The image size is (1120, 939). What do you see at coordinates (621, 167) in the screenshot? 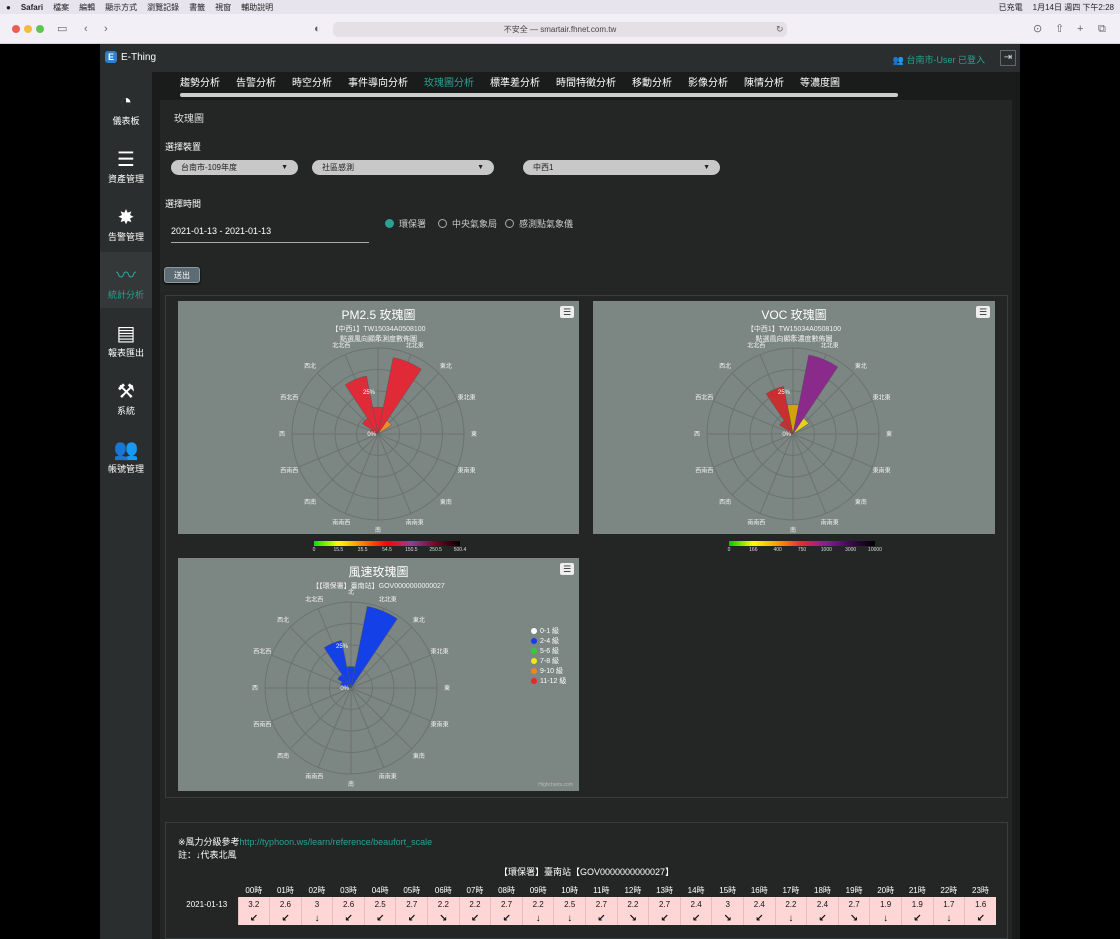
I see `device-select: 中西1 ▼` at bounding box center [621, 167].